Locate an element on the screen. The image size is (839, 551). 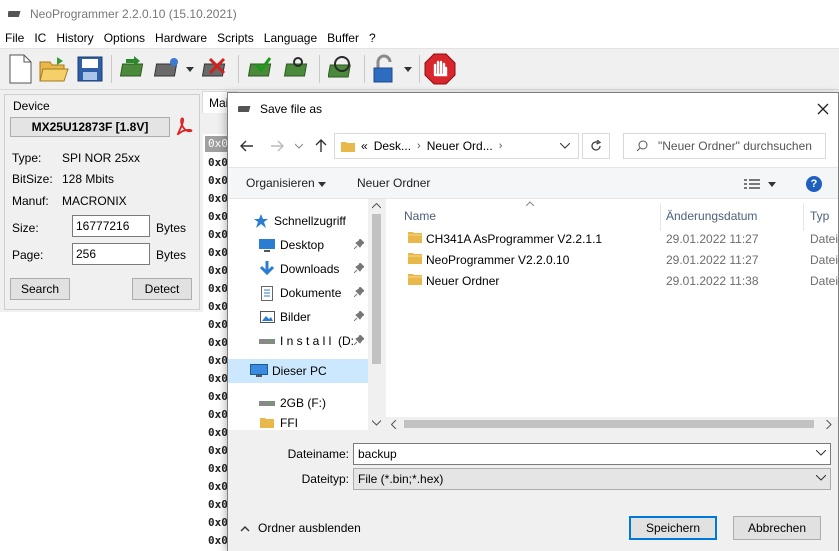
address-bar: « Desk... › Neuer Ord... › is located at coordinates (456, 146).